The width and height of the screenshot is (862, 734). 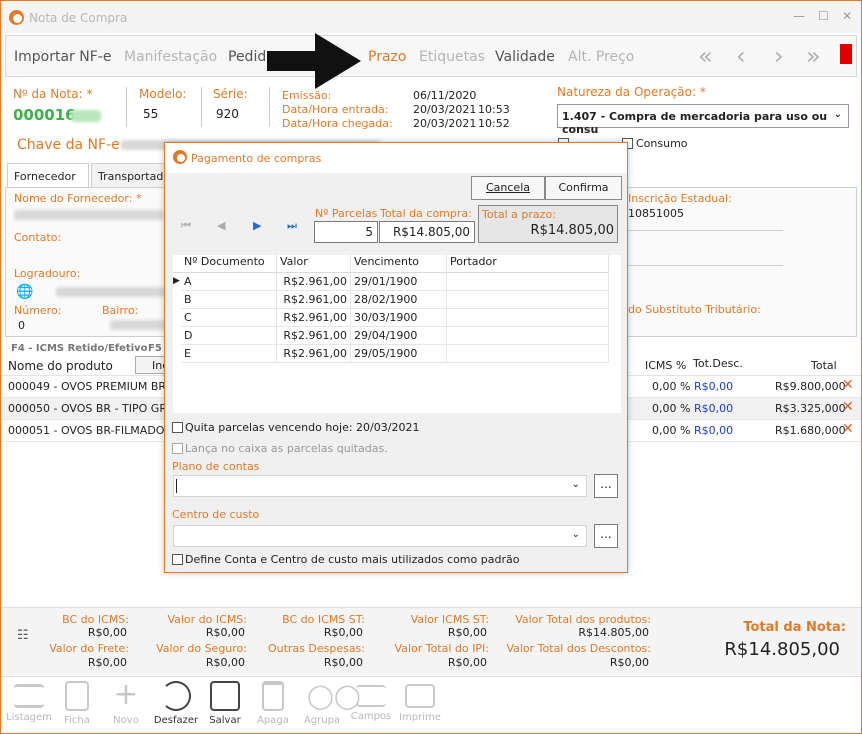 I want to click on window-title: Nota de Compra, so click(x=78, y=18).